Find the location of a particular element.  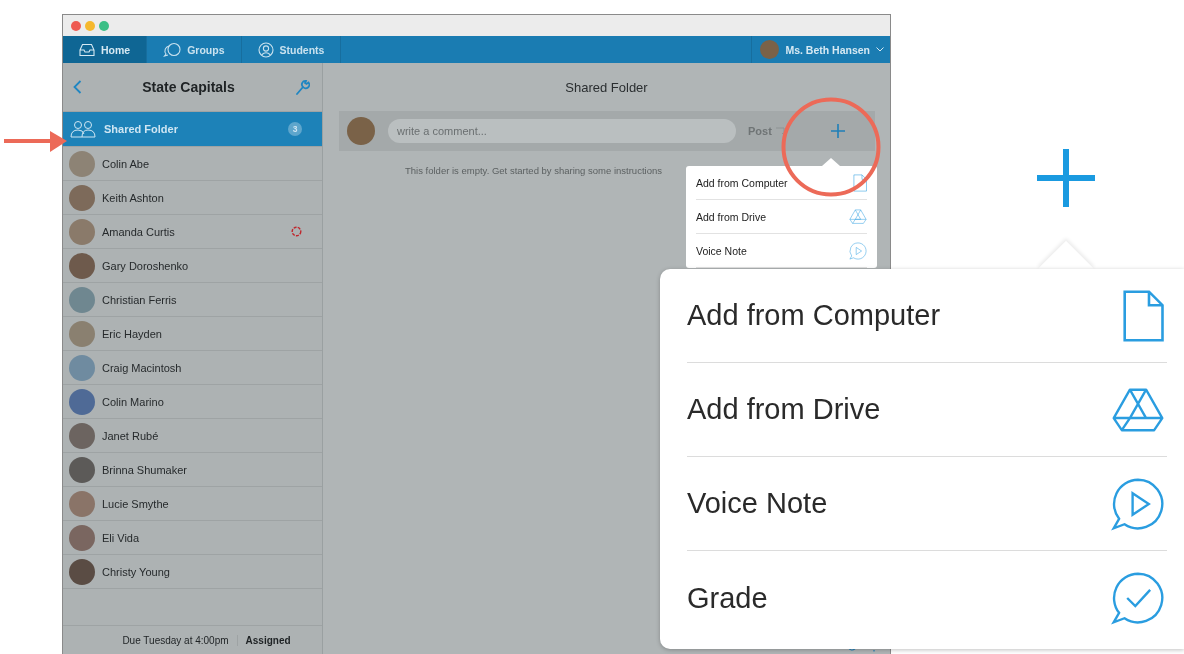

due-date: Due Tuesday at 4:00pm is located at coordinates (180, 640).